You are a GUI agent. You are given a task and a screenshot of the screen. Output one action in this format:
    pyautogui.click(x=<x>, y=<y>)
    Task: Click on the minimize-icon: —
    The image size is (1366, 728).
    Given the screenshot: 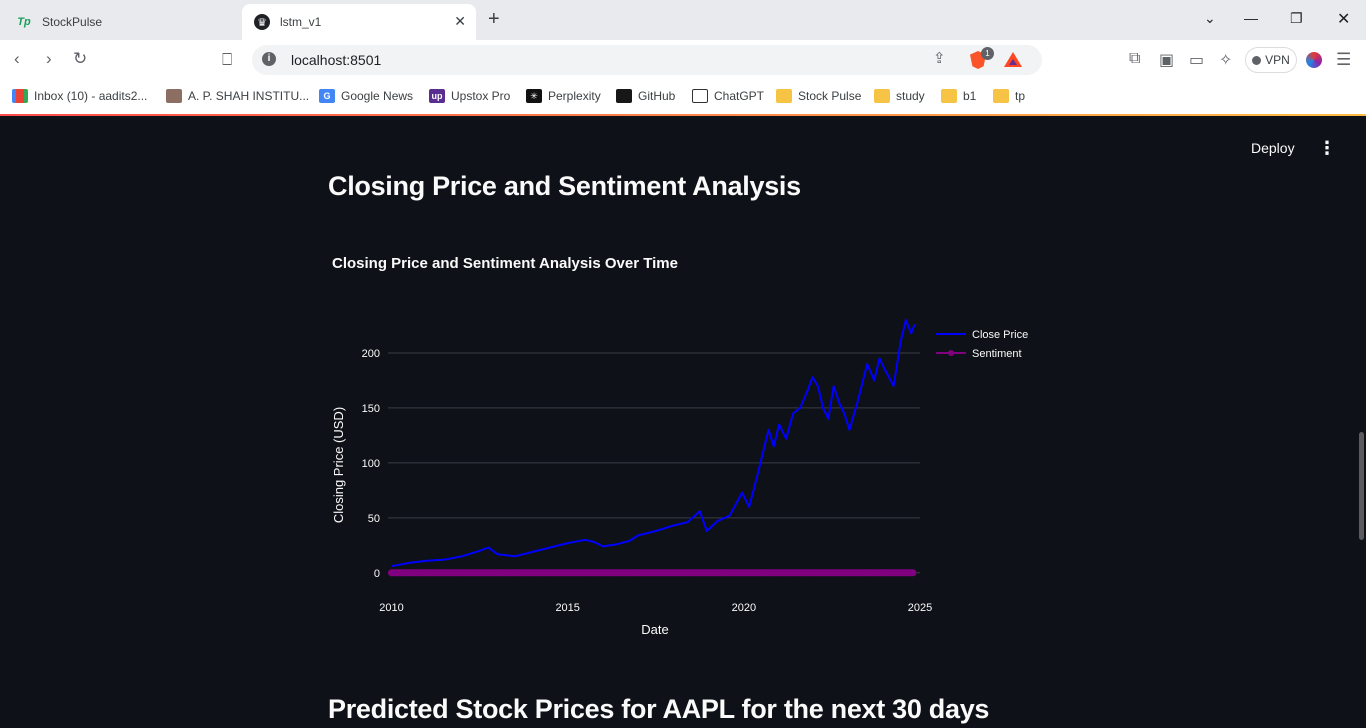 What is the action you would take?
    pyautogui.click(x=1251, y=18)
    